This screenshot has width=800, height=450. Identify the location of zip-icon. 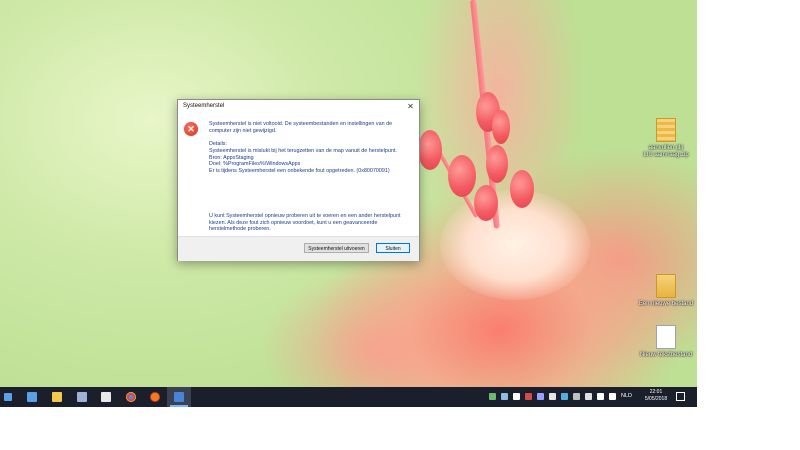
(666, 130).